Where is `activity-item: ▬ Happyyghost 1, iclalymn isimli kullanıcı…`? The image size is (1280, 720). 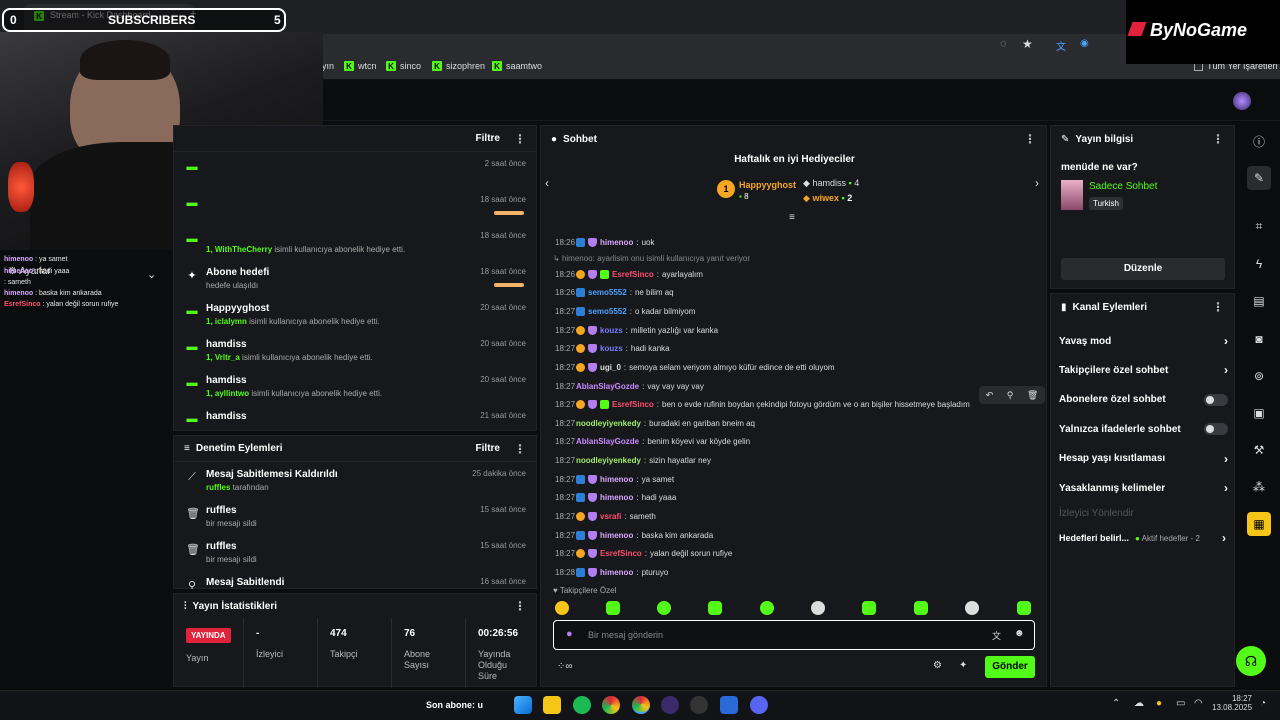
activity-item: ▬ Happyyghost 1, iclalymn isimli kullanıcı… is located at coordinates (356, 318).